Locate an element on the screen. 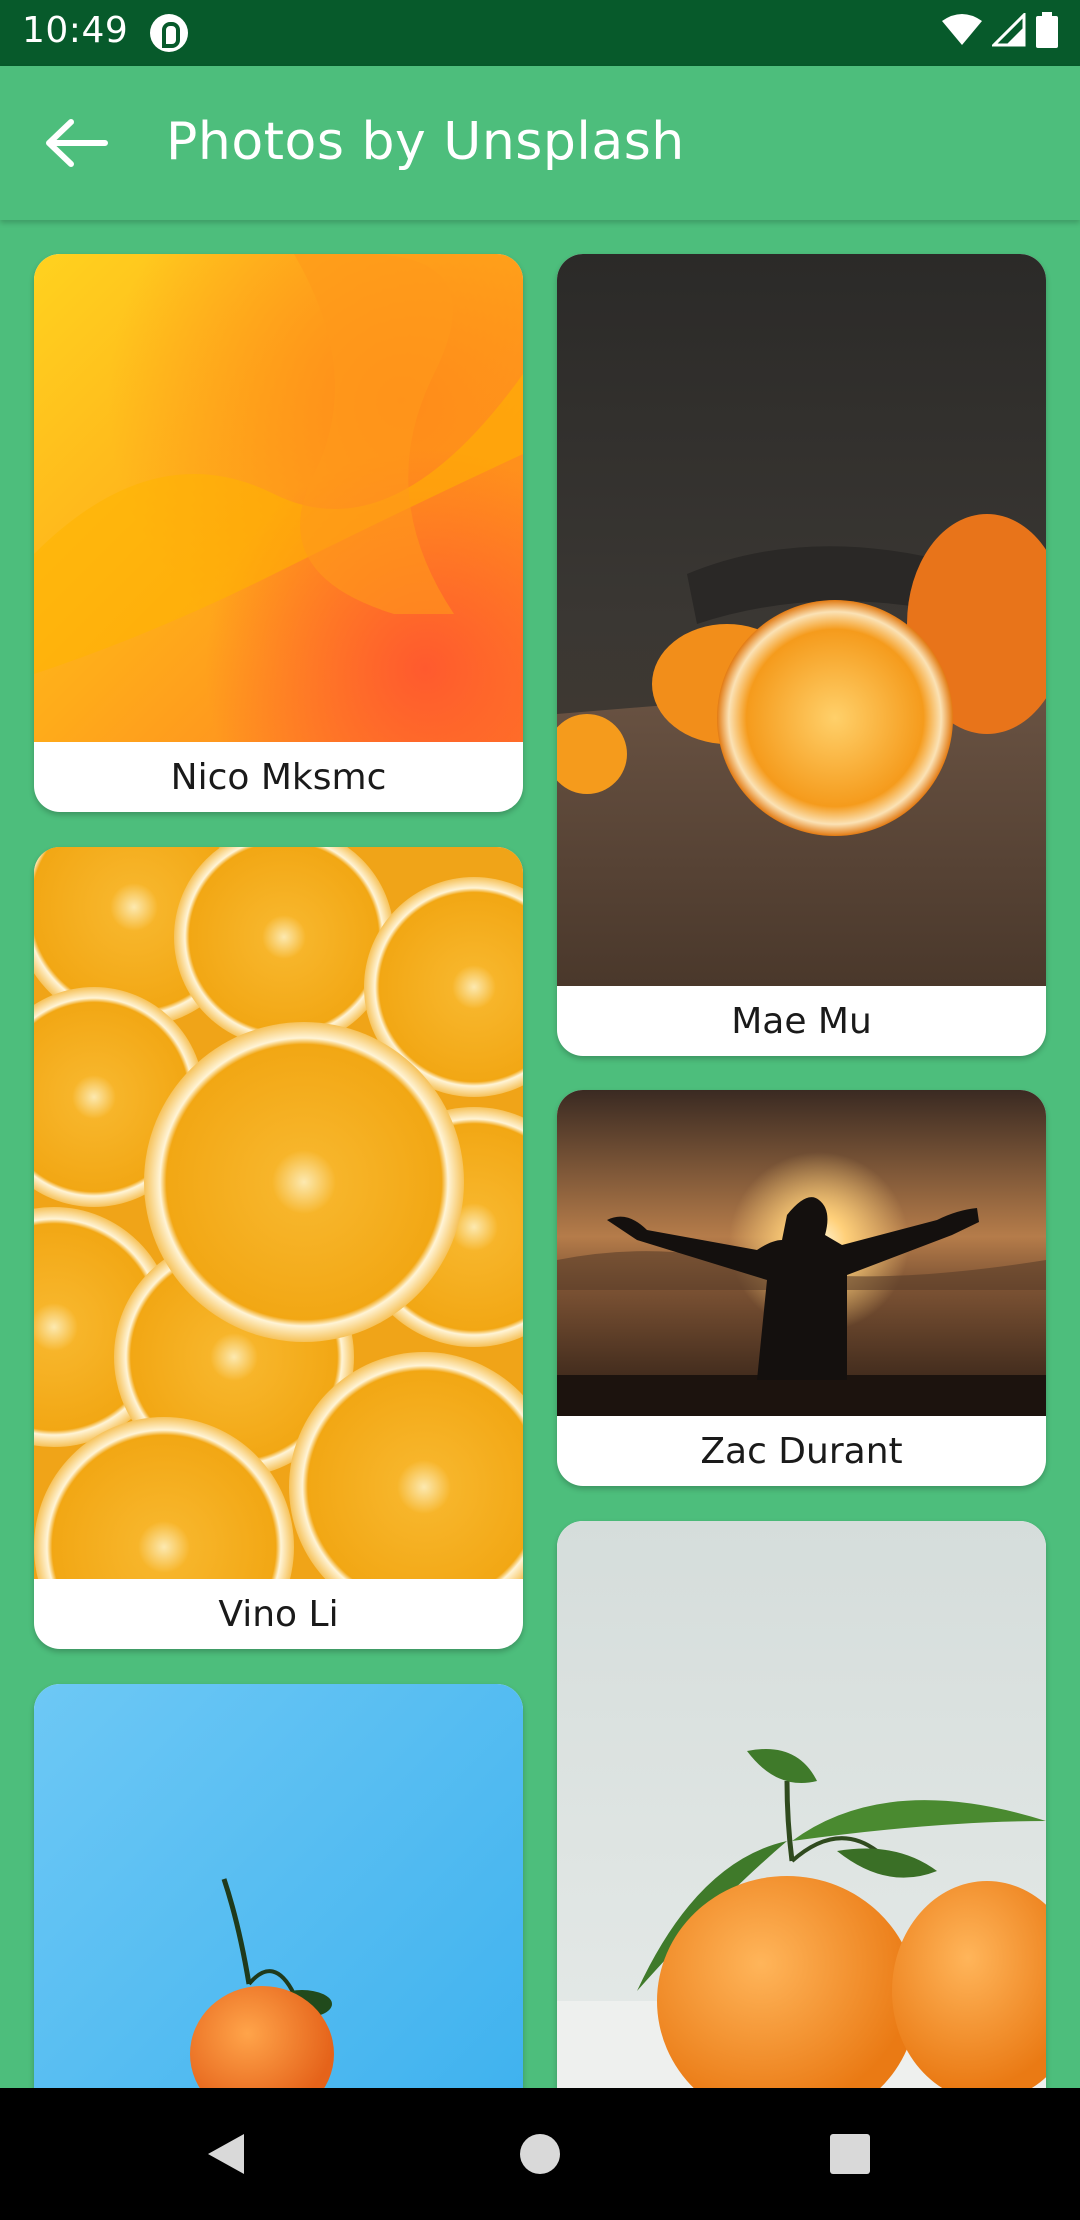 The image size is (1080, 2220). navigation-bar is located at coordinates (540, 2154).